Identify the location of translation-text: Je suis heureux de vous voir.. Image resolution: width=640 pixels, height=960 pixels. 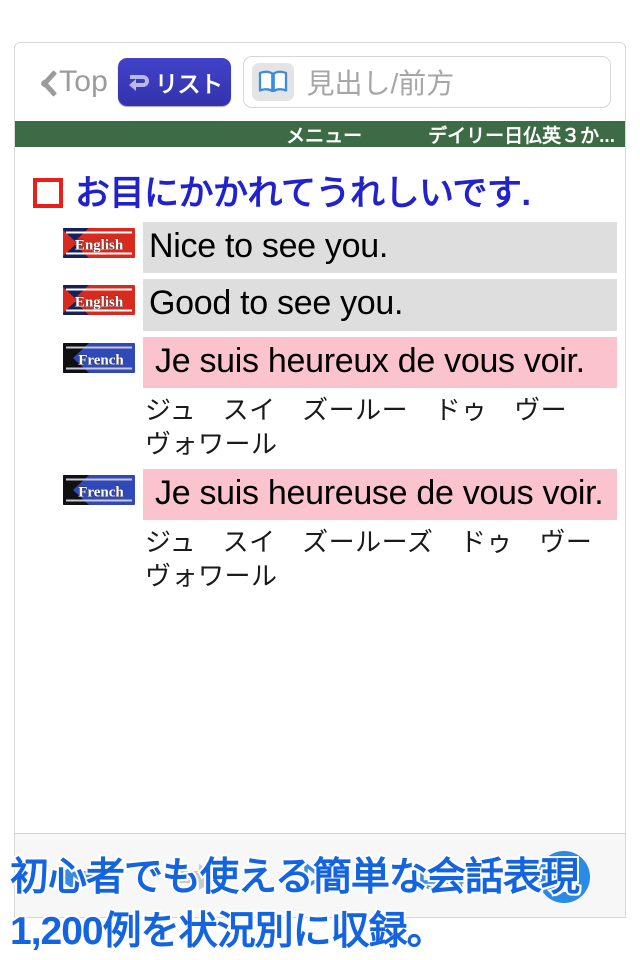
(380, 362).